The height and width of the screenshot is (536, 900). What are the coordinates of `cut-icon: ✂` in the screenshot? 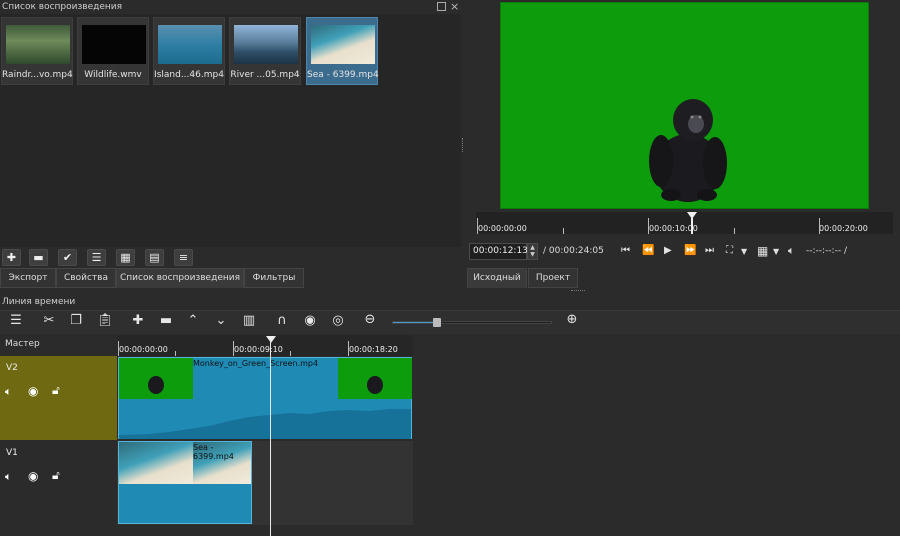 It's located at (49, 321).